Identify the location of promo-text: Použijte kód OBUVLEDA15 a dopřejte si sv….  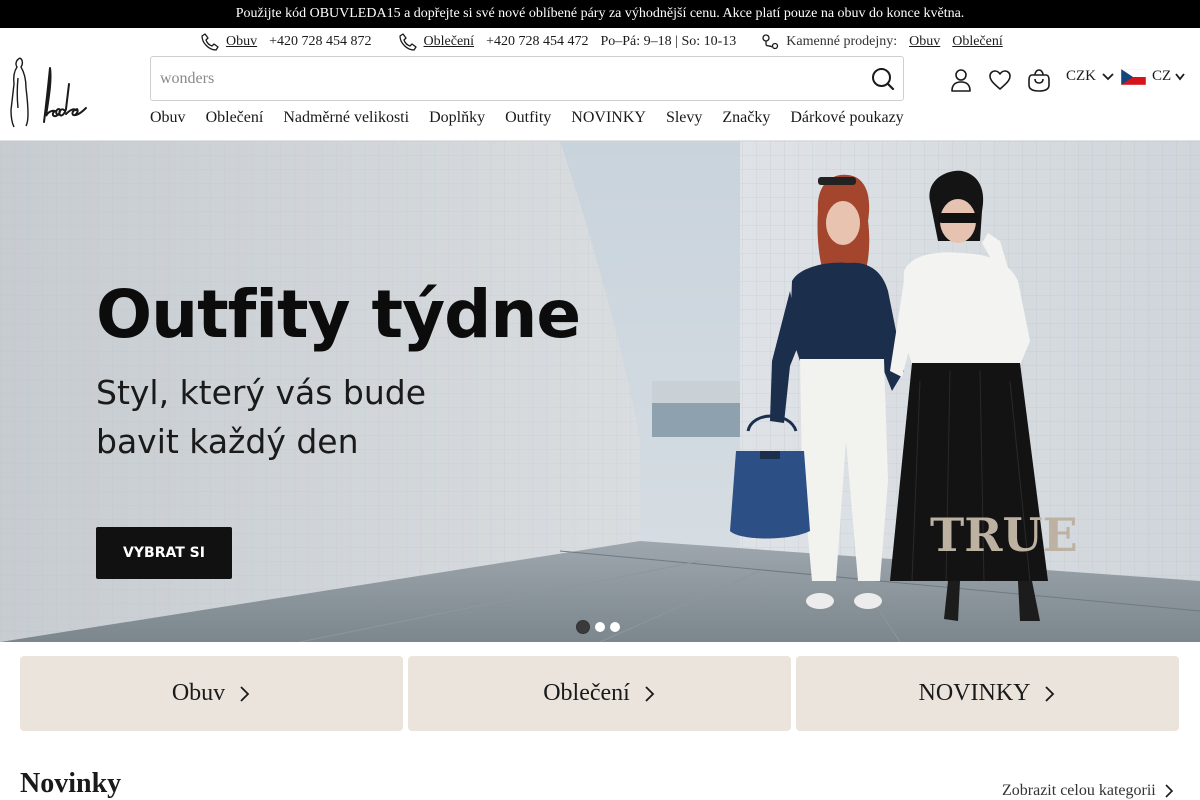
(600, 13).